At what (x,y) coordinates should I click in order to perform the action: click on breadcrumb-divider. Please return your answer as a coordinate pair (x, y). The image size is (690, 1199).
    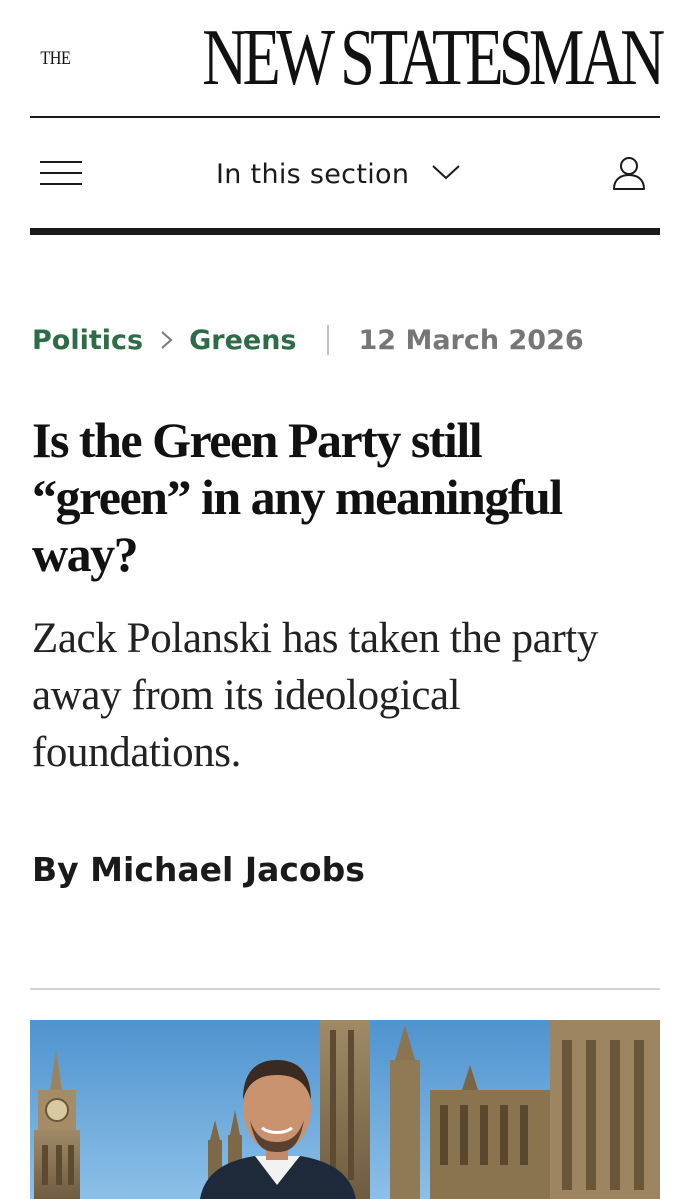
    Looking at the image, I should click on (327, 340).